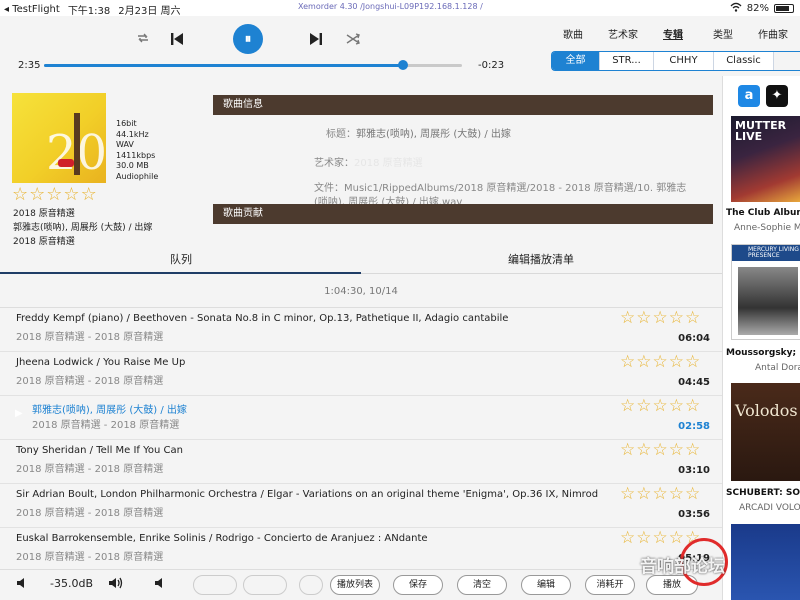 The width and height of the screenshot is (800, 600). Describe the element at coordinates (546, 585) in the screenshot. I see `toolbar-button-6: 编辑` at that location.